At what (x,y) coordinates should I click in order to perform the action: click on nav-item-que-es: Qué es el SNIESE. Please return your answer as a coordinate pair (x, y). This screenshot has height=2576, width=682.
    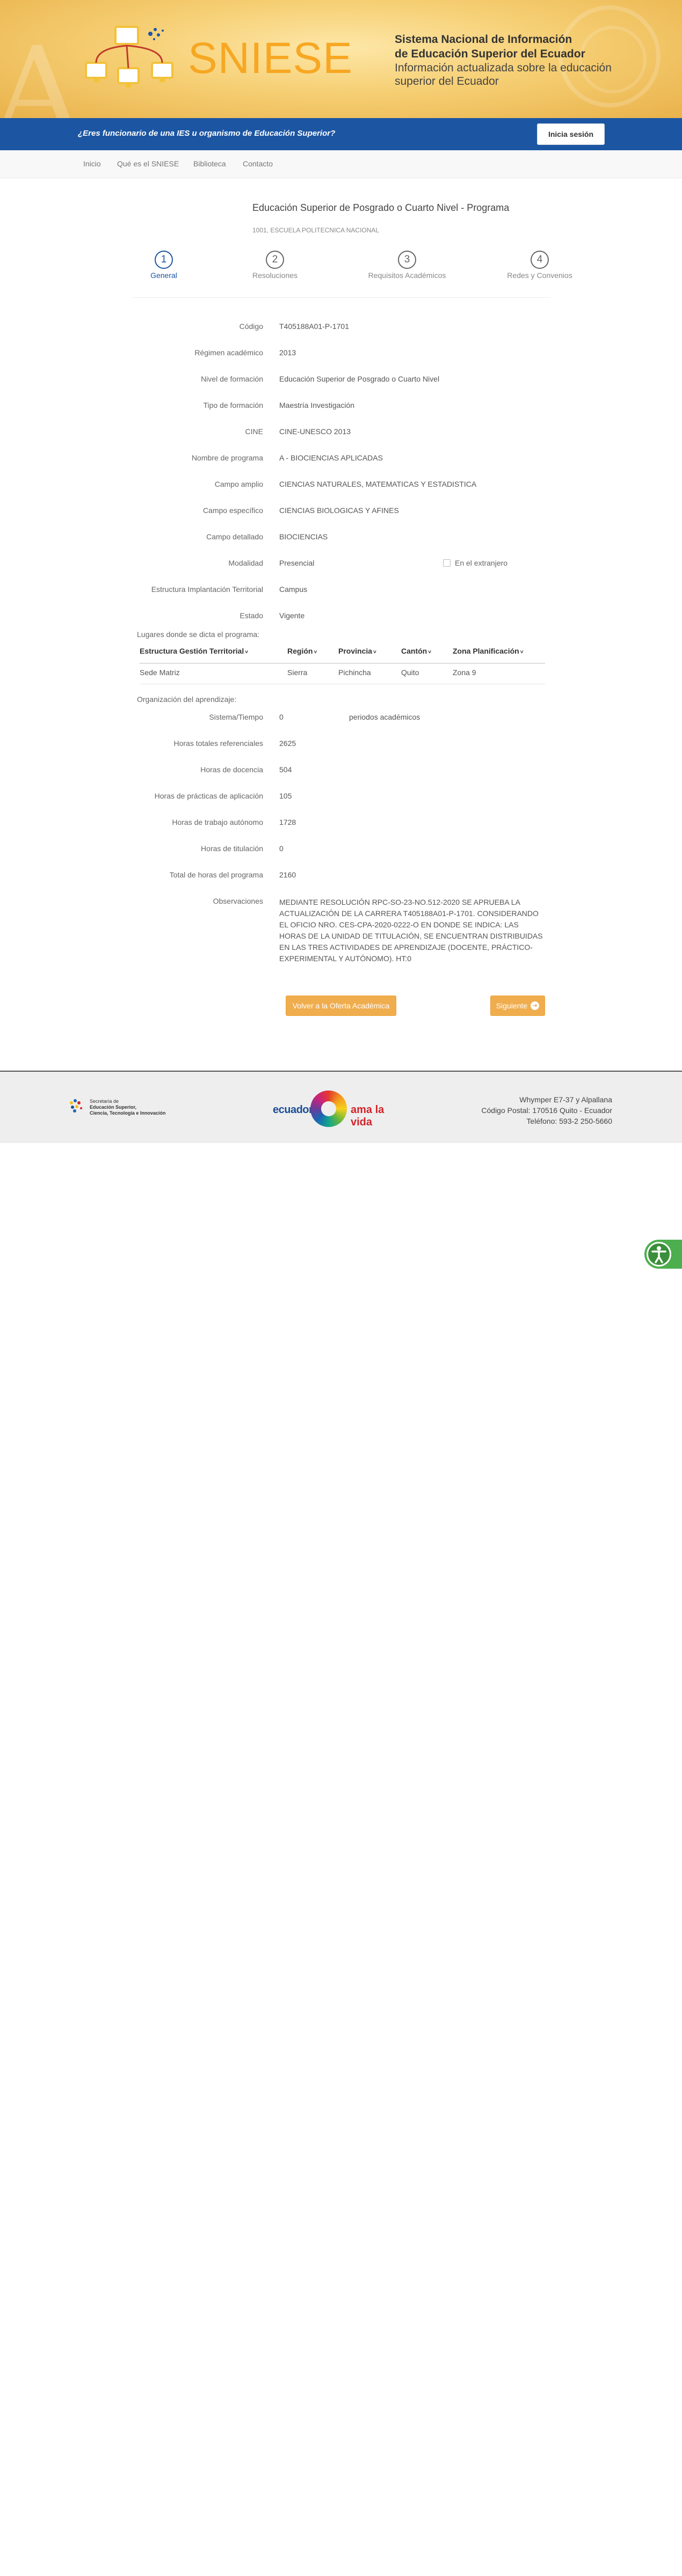
    Looking at the image, I should click on (148, 163).